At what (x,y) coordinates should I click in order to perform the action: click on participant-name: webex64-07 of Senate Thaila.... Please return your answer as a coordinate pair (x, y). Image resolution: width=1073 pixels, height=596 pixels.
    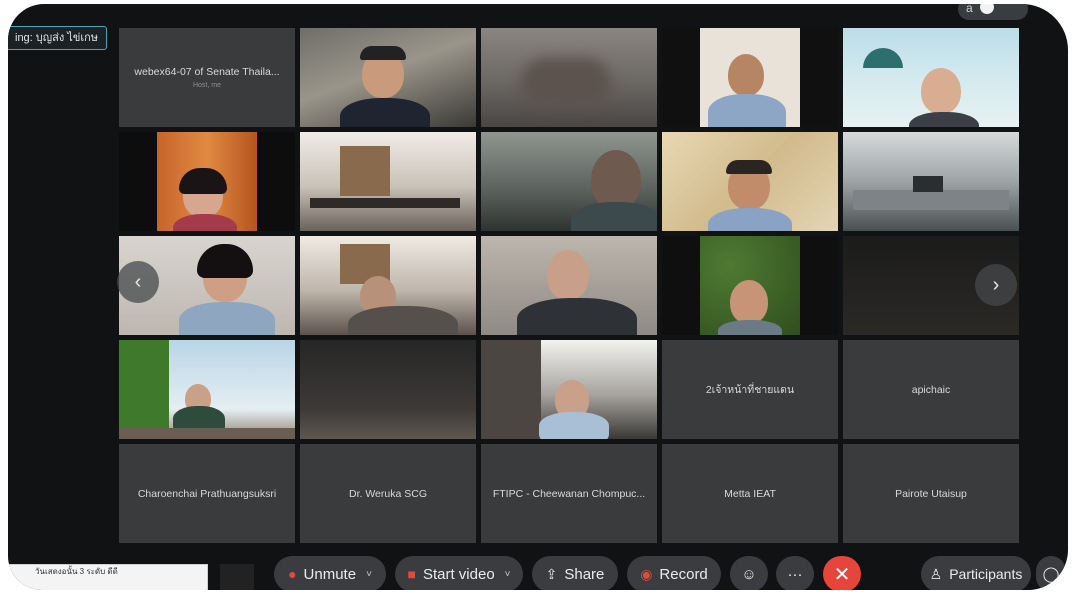
    Looking at the image, I should click on (207, 72).